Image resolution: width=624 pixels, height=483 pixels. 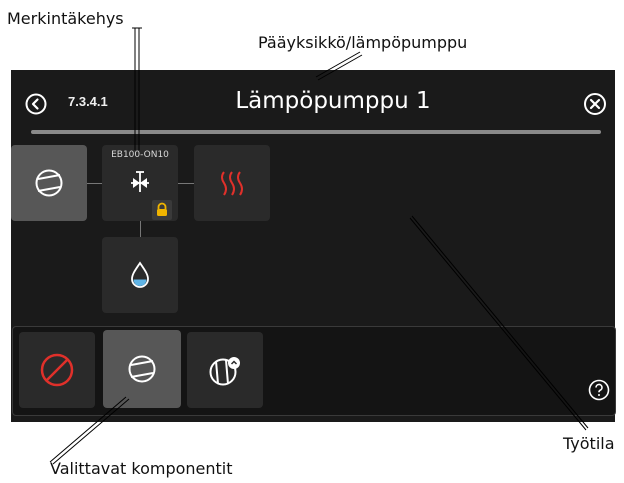 I want to click on tile-blocked, so click(x=57, y=370).